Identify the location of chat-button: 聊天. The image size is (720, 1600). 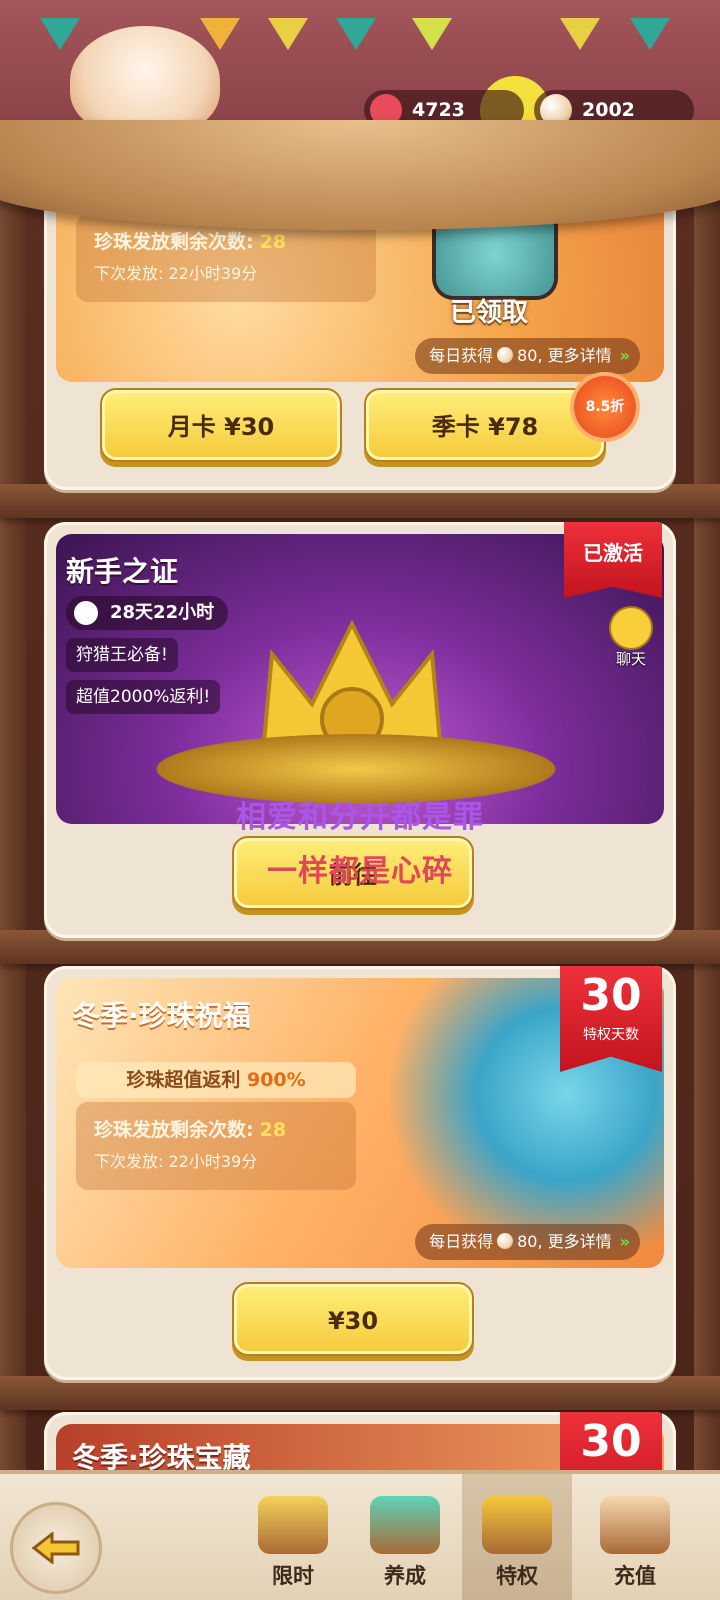
(631, 643).